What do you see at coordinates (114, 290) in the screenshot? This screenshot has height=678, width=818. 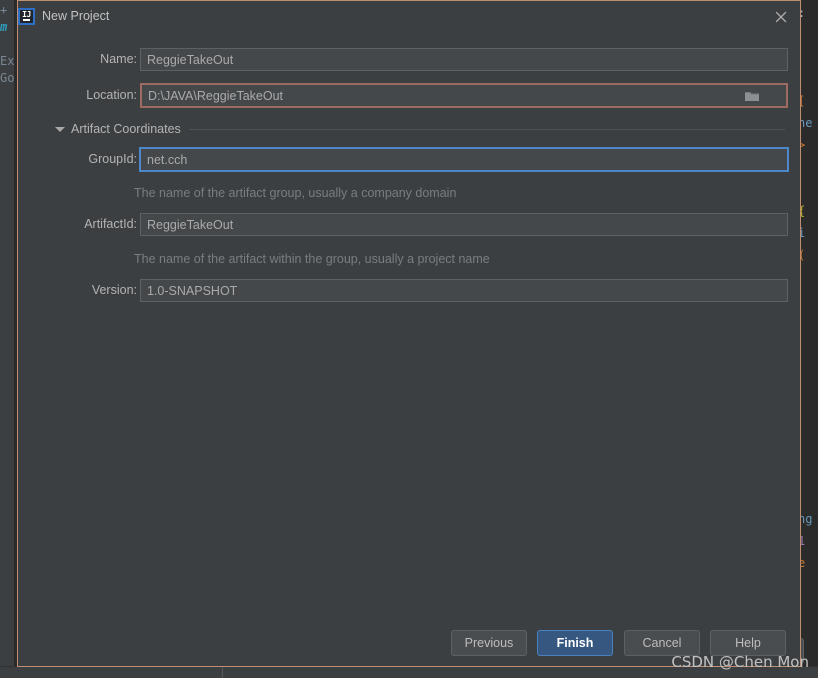 I see `version-label: Version:` at bounding box center [114, 290].